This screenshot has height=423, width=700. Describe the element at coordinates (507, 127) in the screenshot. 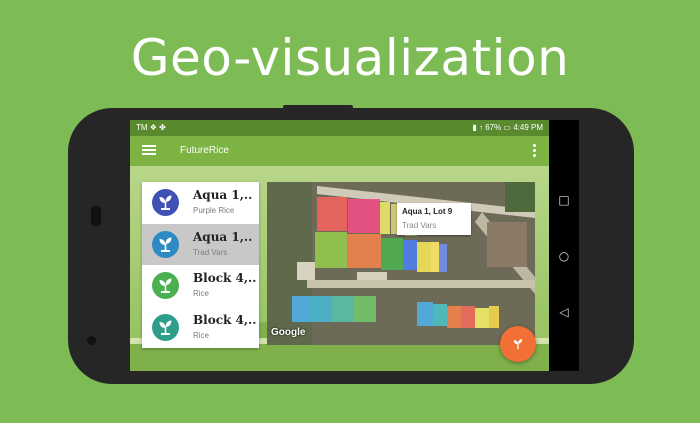

I see `status-right: ▮ ↑ 67% ▭ 4:49 PM` at that location.